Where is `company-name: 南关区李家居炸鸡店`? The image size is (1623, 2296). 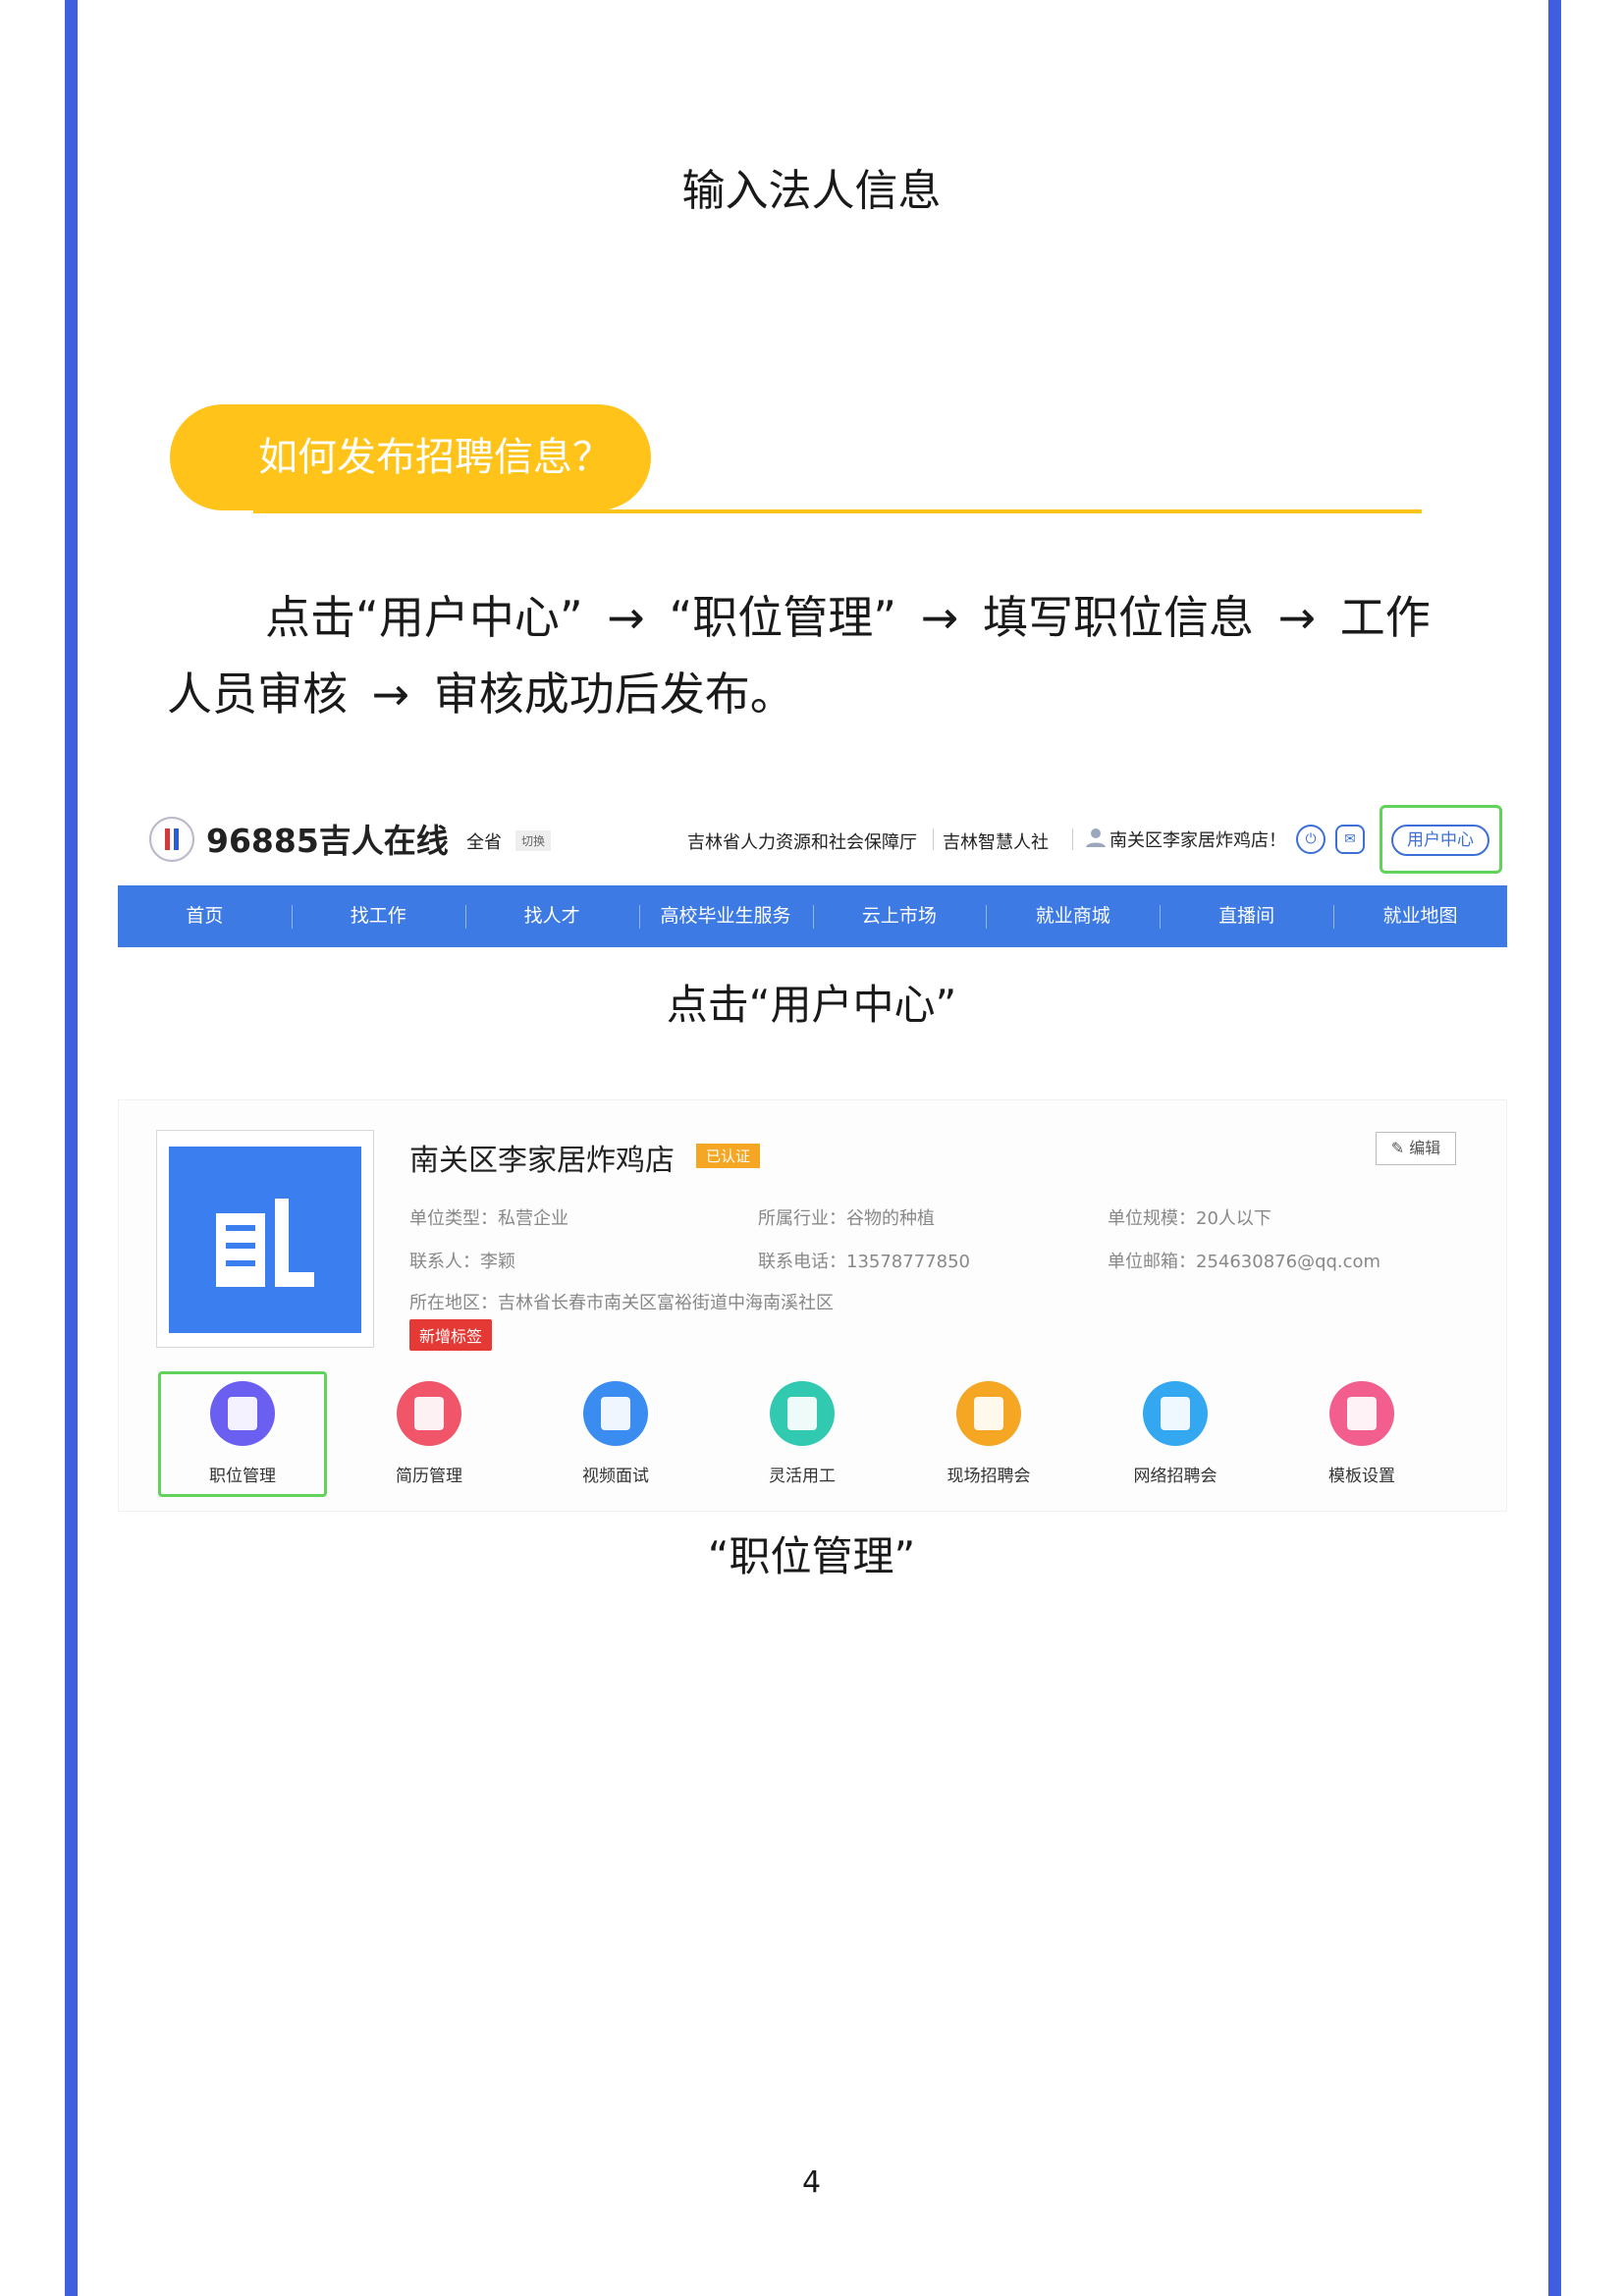 company-name: 南关区李家居炸鸡店 is located at coordinates (542, 1161).